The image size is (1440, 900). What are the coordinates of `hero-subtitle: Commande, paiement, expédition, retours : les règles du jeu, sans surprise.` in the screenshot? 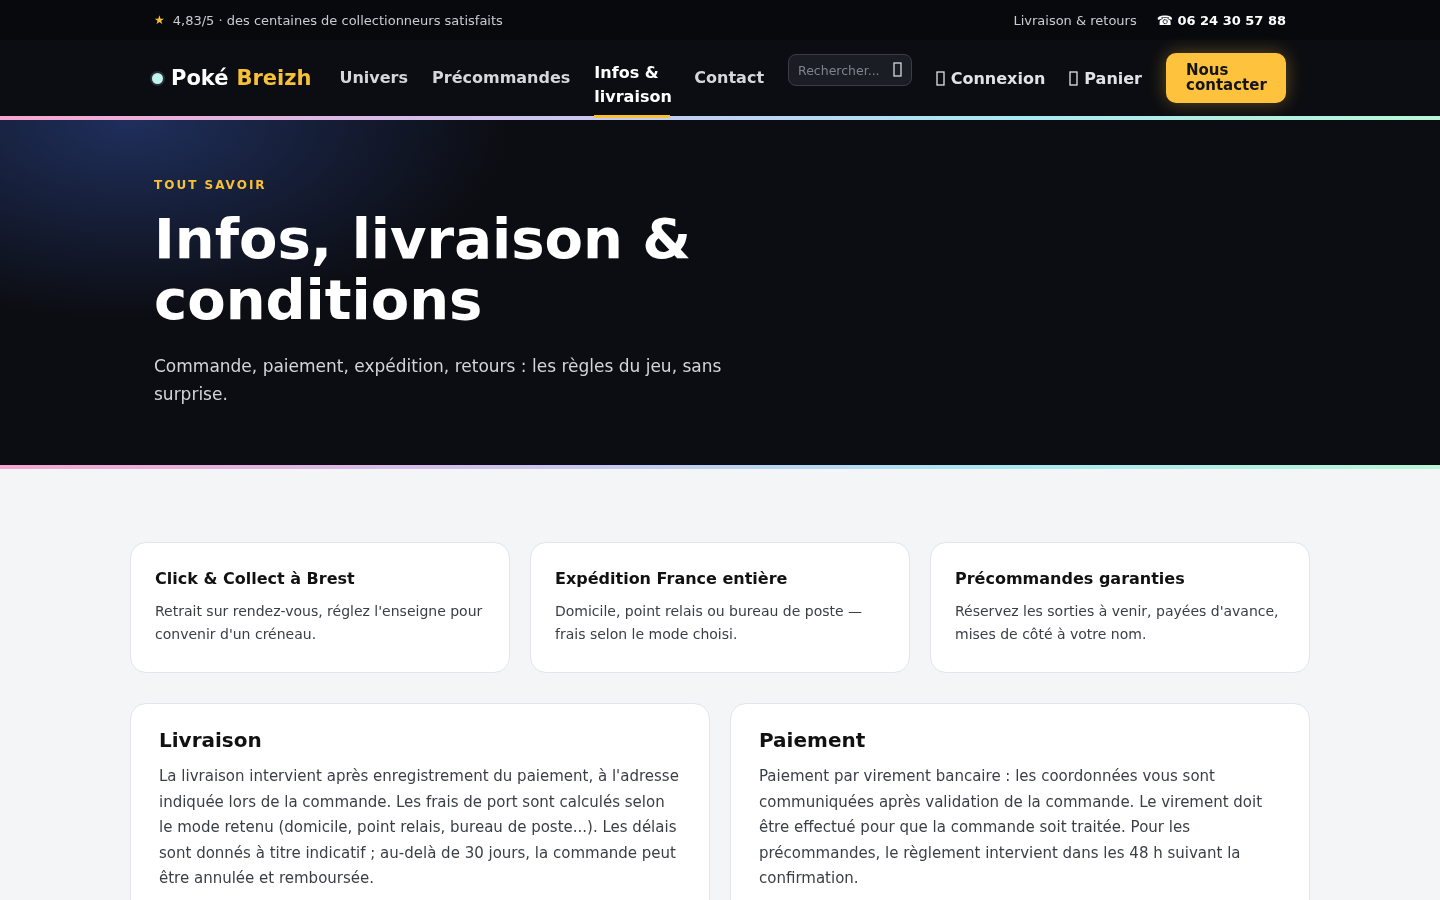 It's located at (438, 380).